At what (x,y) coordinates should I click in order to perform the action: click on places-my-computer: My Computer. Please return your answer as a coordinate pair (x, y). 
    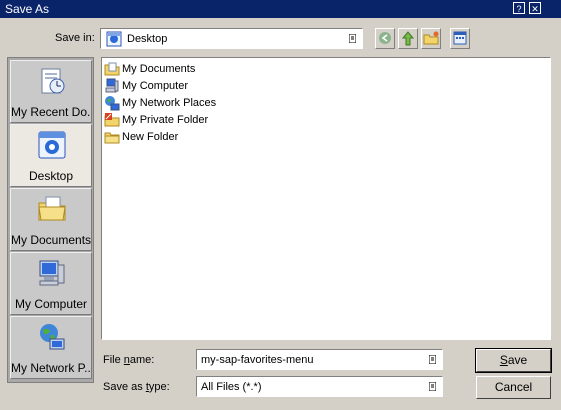
    Looking at the image, I should click on (51, 283).